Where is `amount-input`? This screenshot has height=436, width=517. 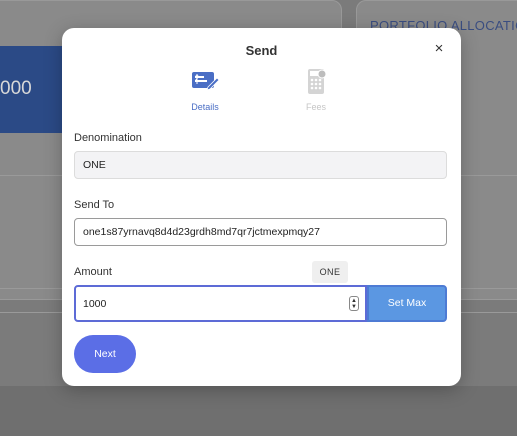 amount-input is located at coordinates (211, 303).